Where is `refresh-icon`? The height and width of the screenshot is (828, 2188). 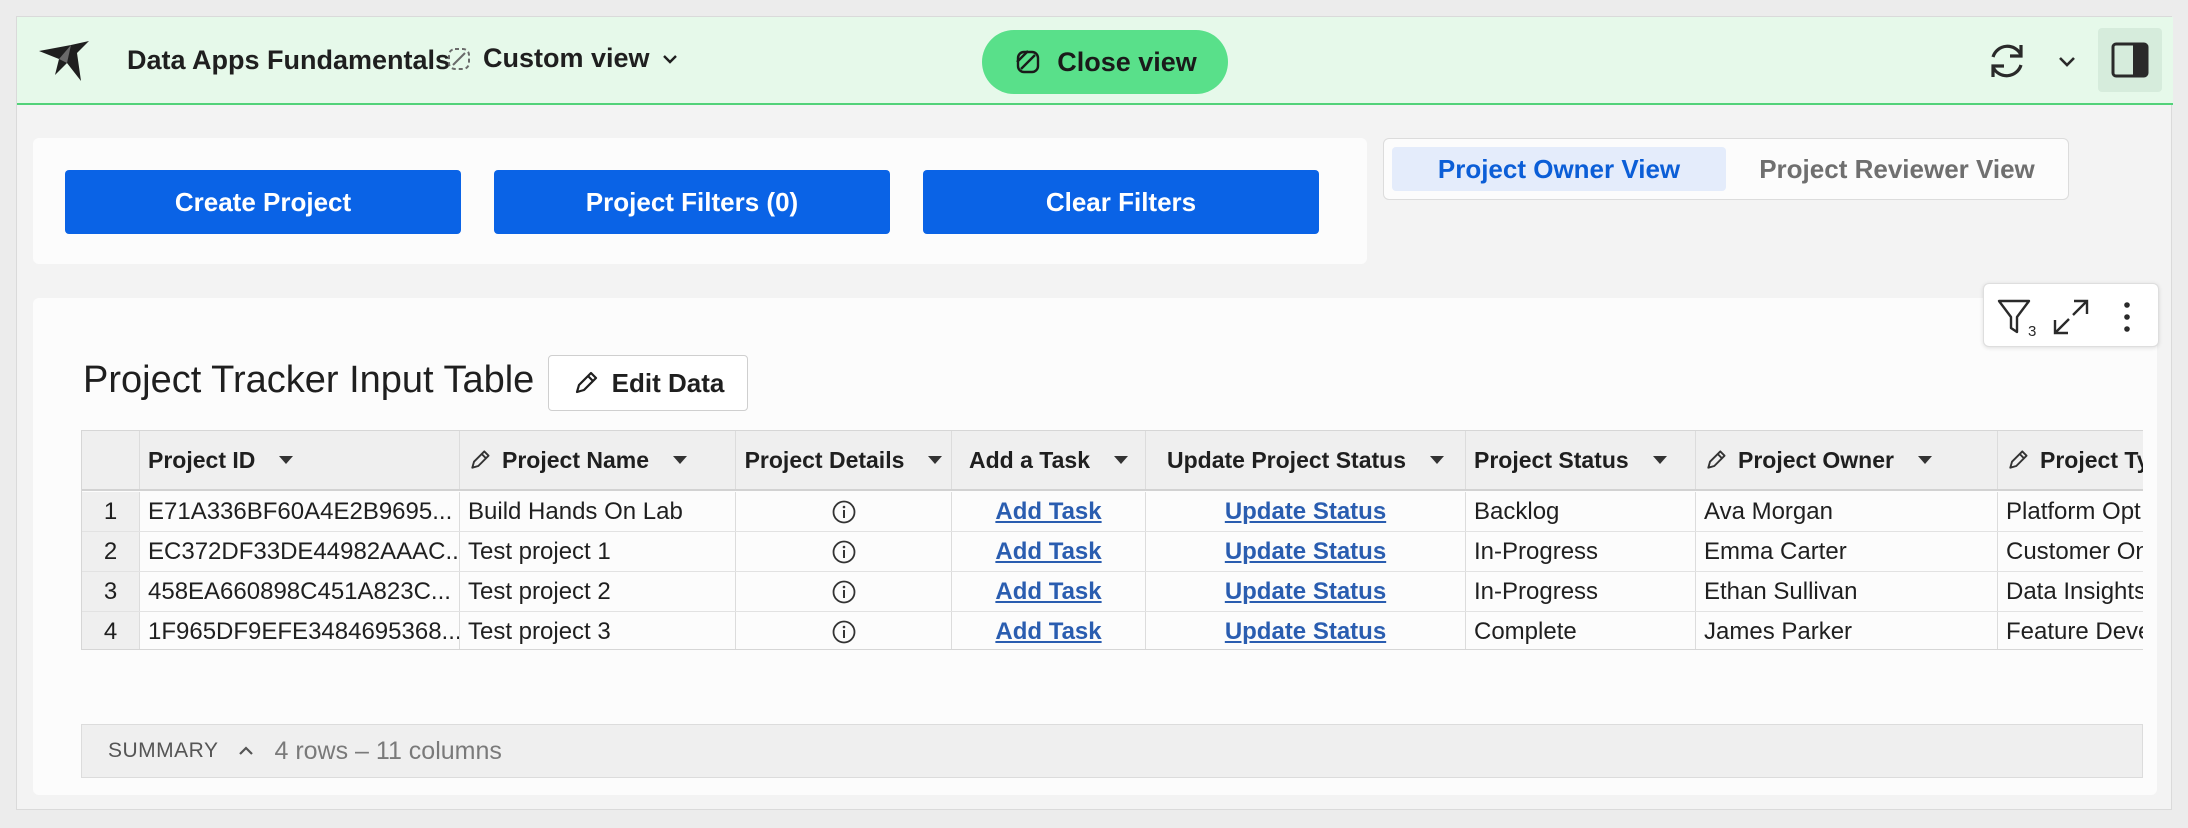 refresh-icon is located at coordinates (2007, 61).